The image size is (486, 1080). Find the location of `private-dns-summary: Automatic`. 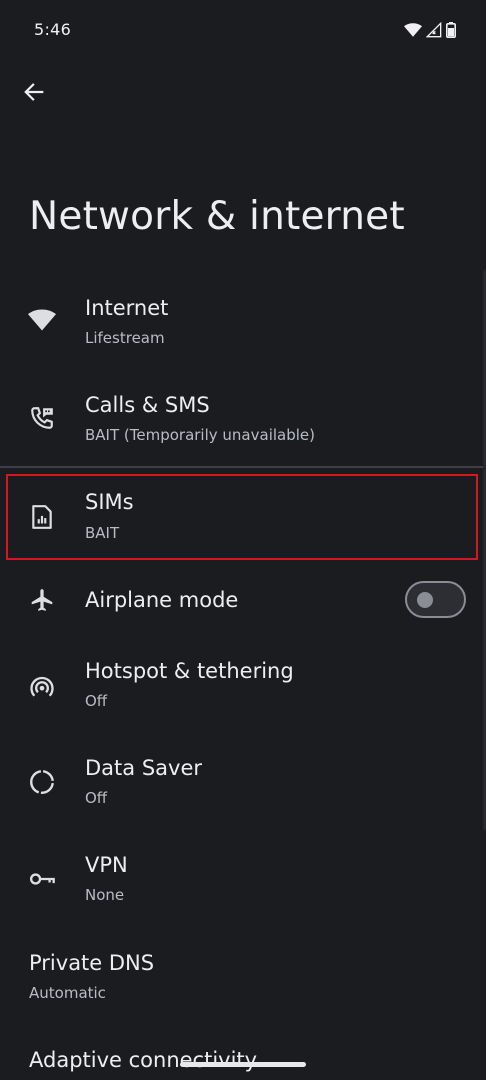

private-dns-summary: Automatic is located at coordinates (67, 993).